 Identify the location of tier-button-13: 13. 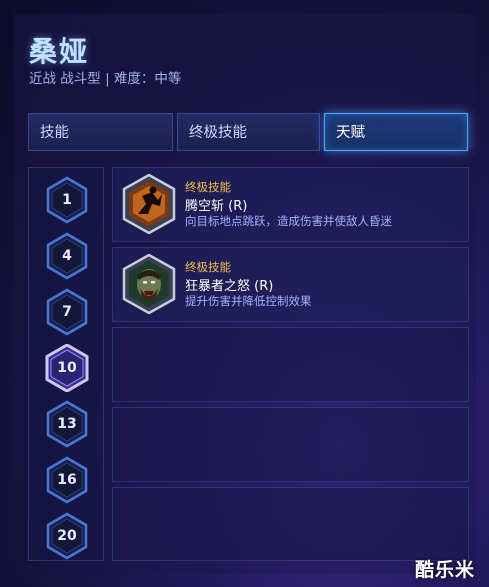
(67, 424).